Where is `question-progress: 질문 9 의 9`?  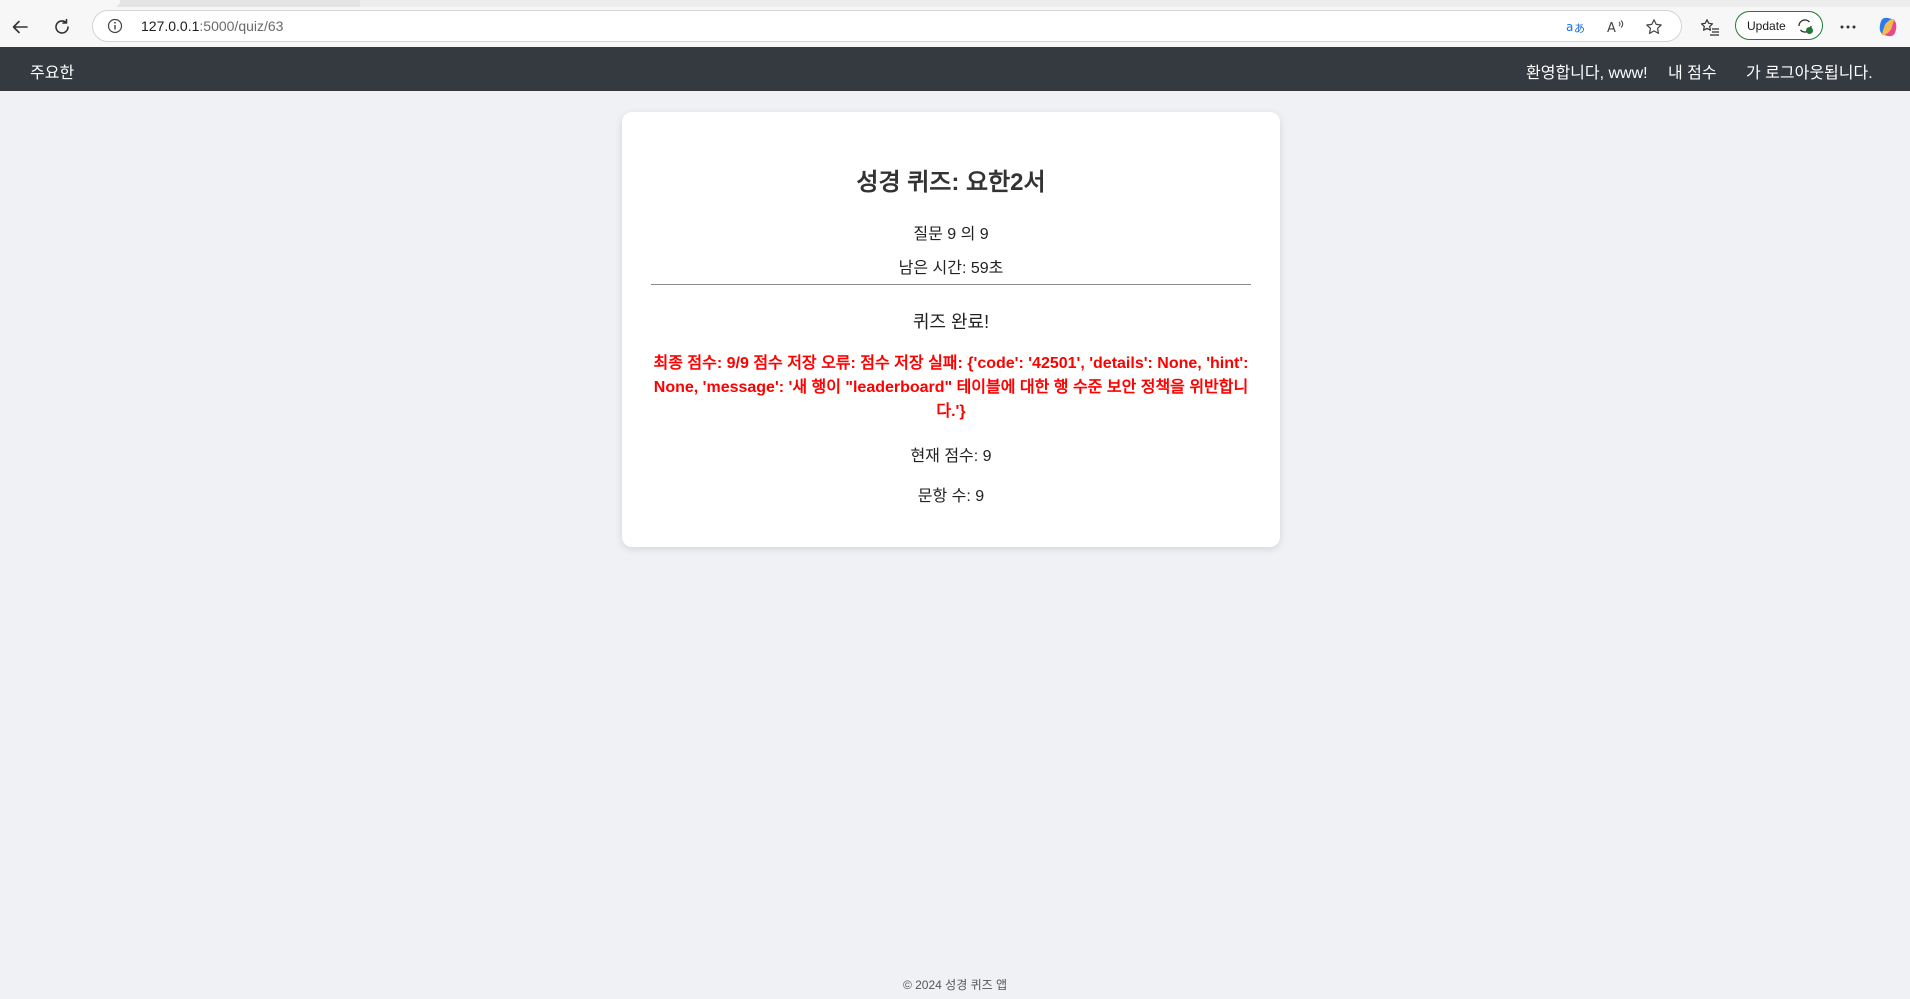 question-progress: 질문 9 의 9 is located at coordinates (951, 234).